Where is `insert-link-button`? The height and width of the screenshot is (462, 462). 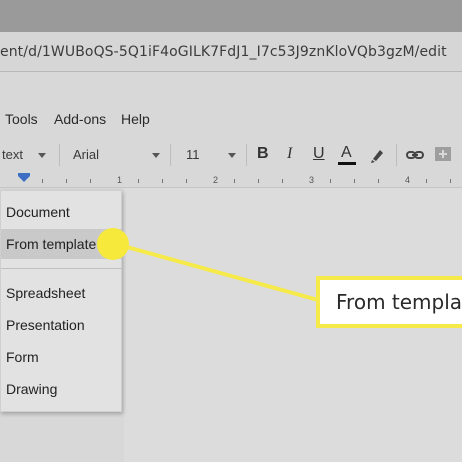
insert-link-button is located at coordinates (415, 155).